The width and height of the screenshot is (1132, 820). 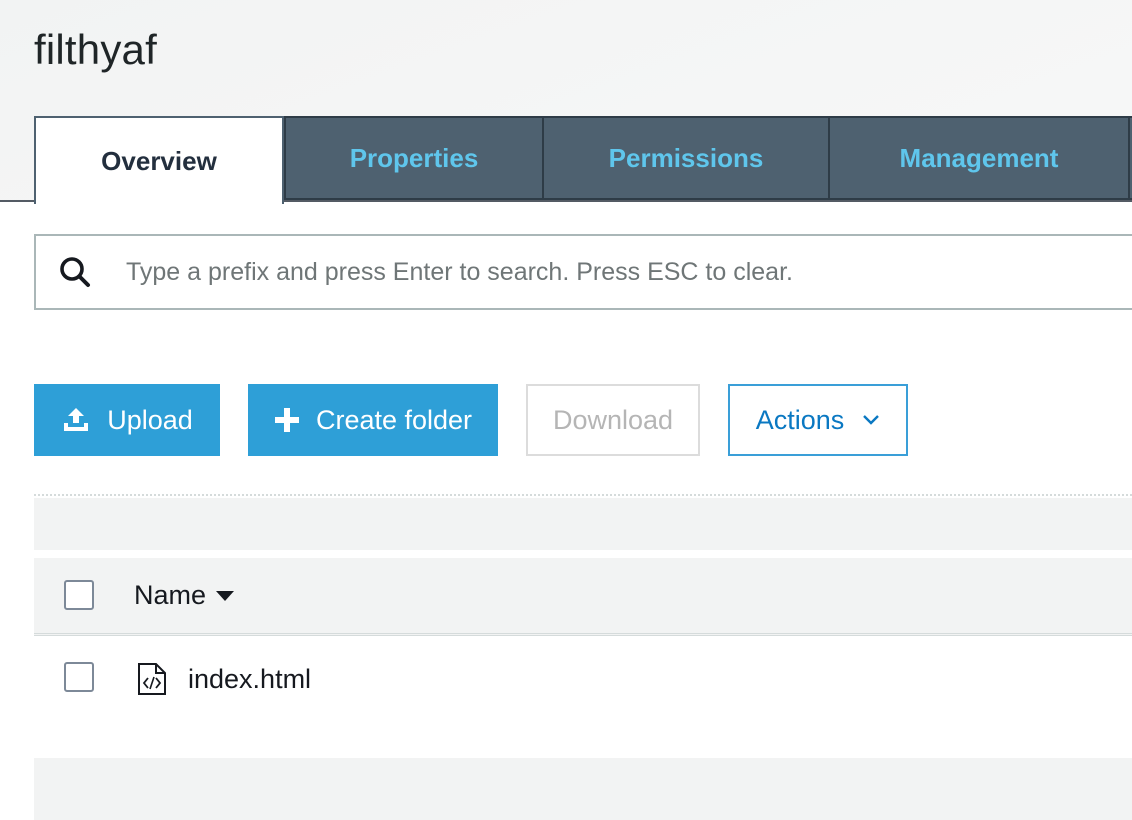 I want to click on chevron-down-icon, so click(x=871, y=420).